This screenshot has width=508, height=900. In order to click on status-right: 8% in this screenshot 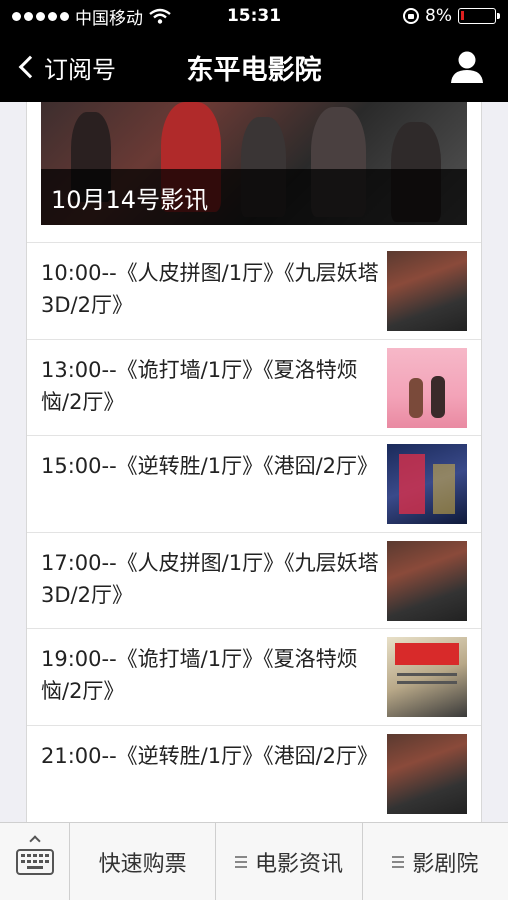, I will do `click(451, 16)`.